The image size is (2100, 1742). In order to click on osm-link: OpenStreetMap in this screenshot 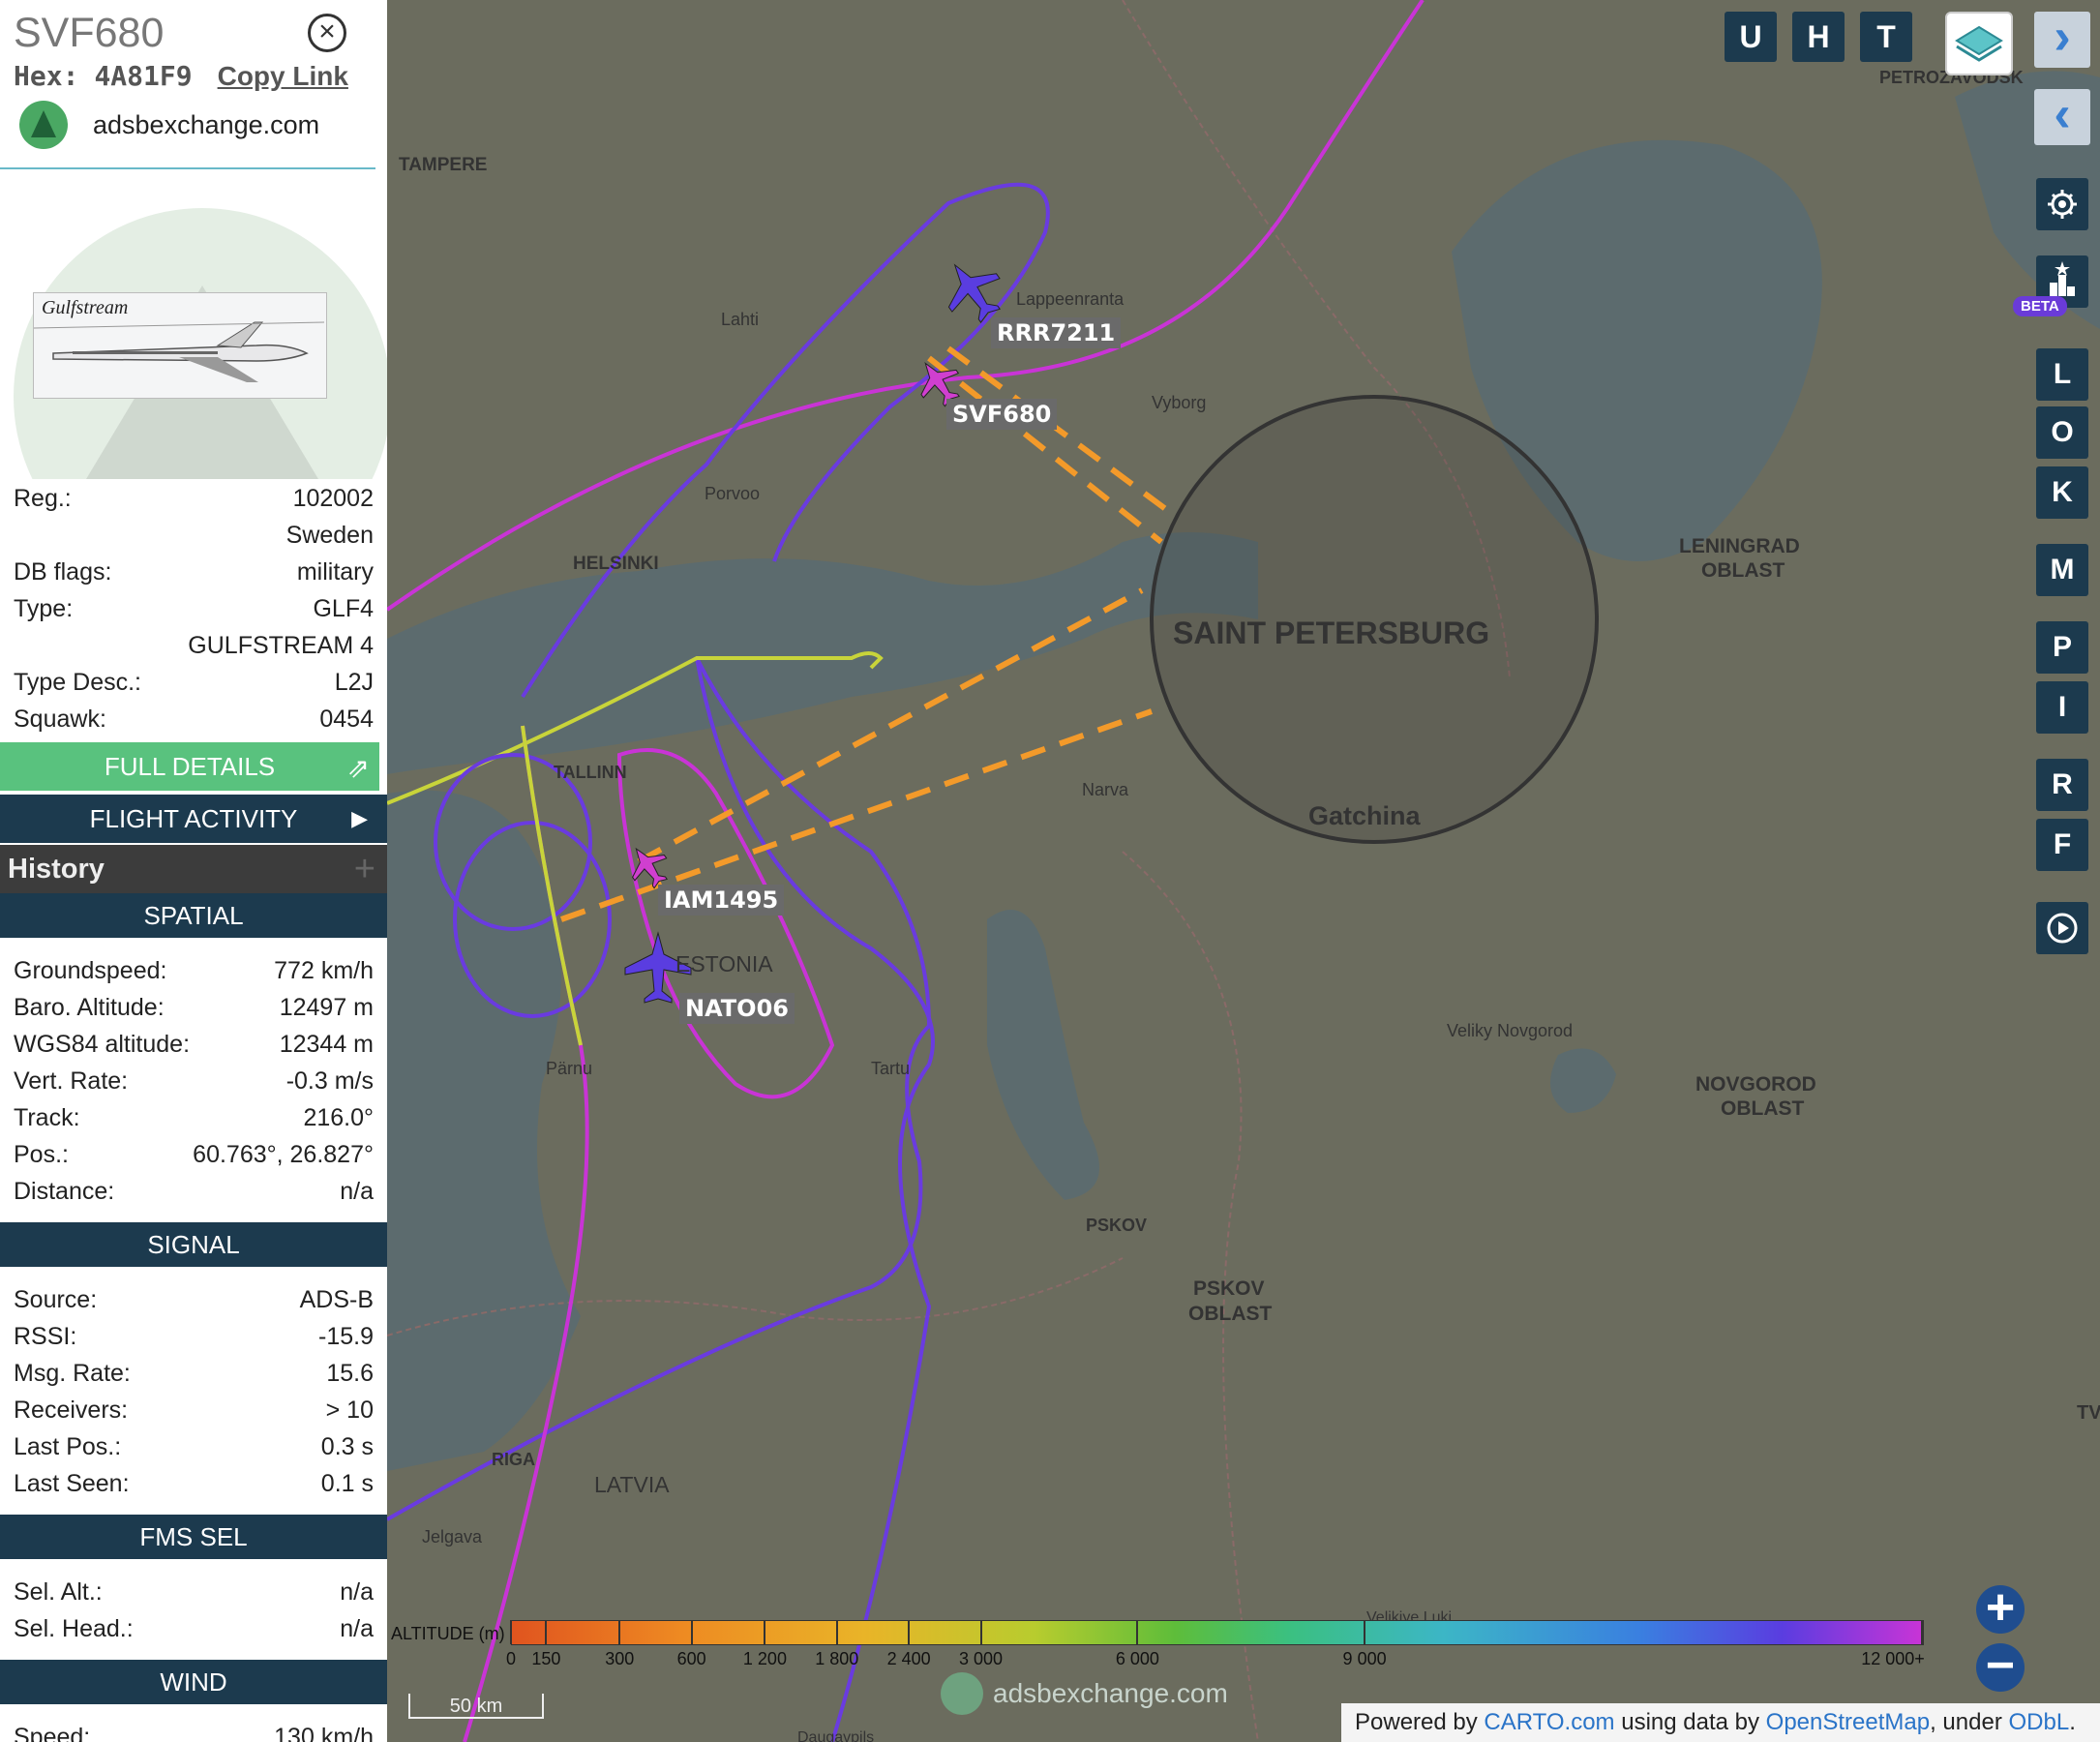, I will do `click(1848, 1722)`.